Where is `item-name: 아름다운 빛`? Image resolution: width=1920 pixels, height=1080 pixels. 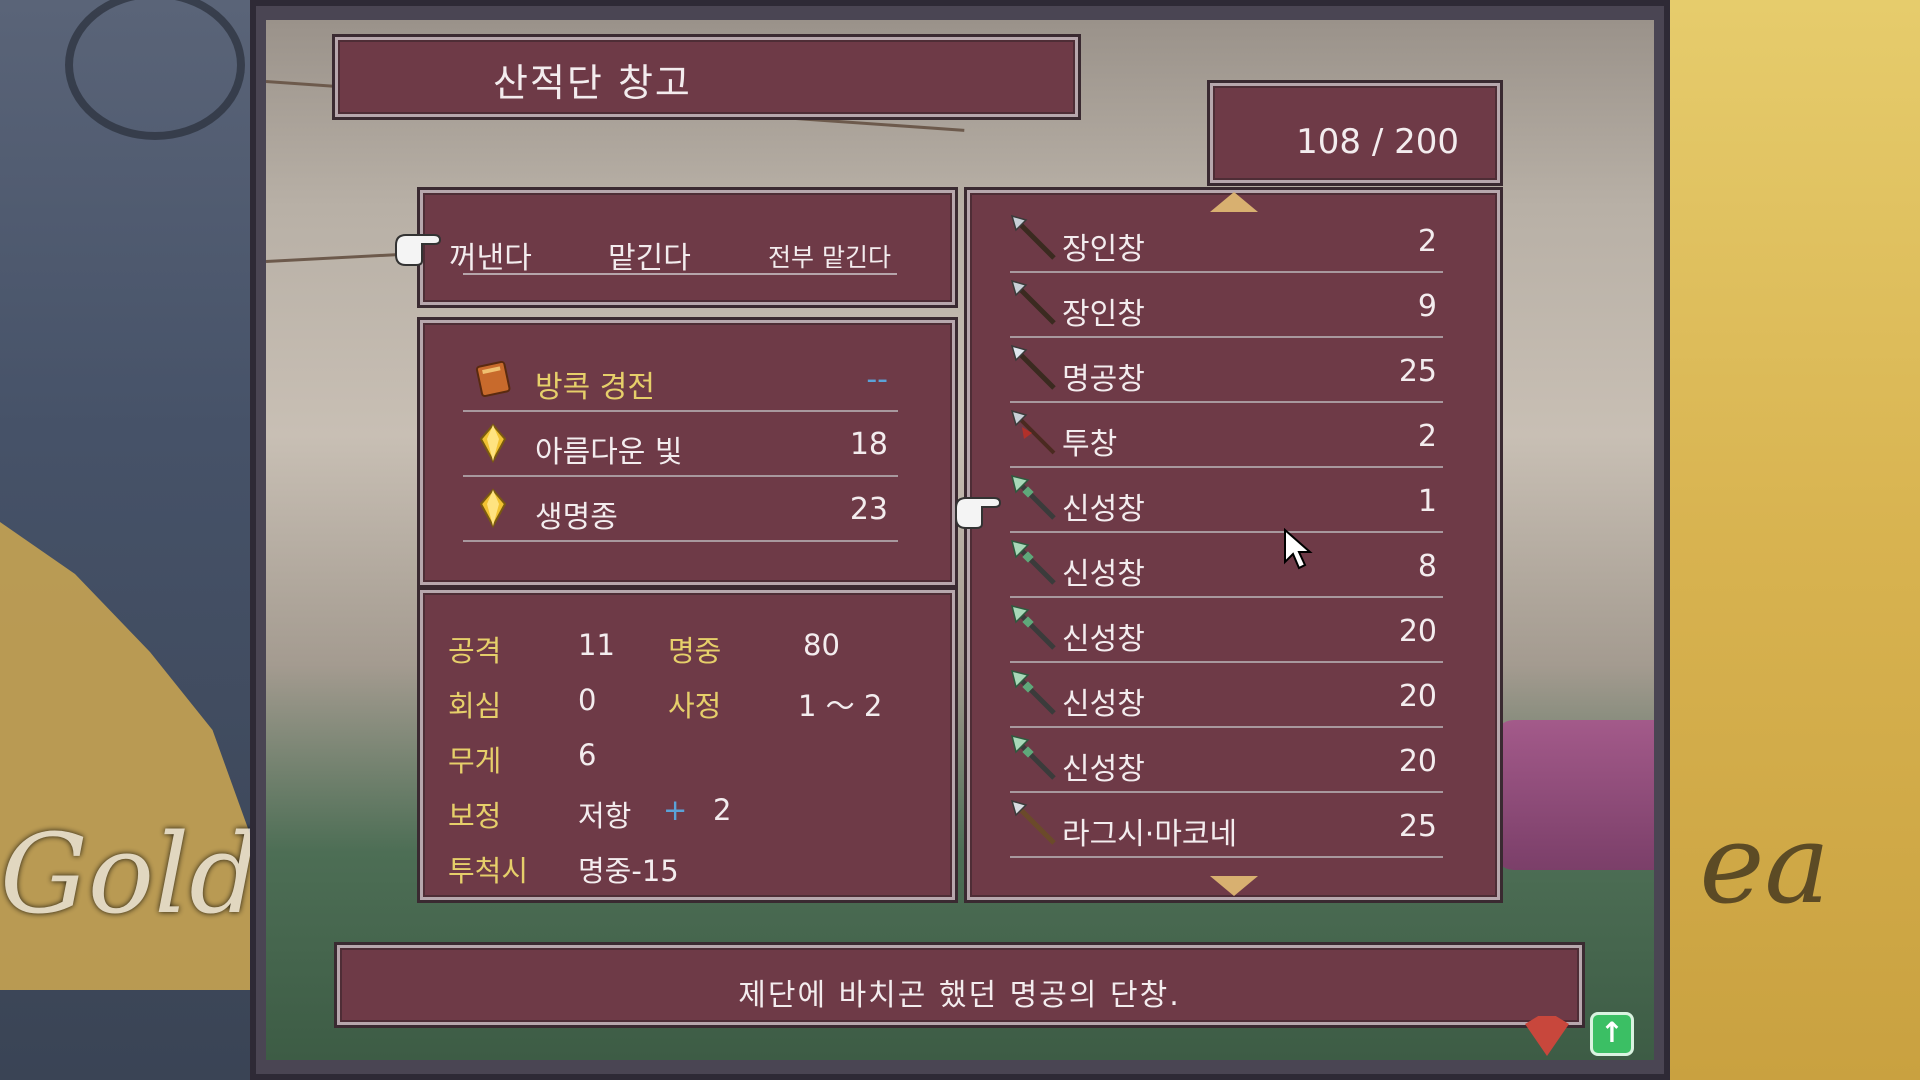 item-name: 아름다운 빛 is located at coordinates (609, 452).